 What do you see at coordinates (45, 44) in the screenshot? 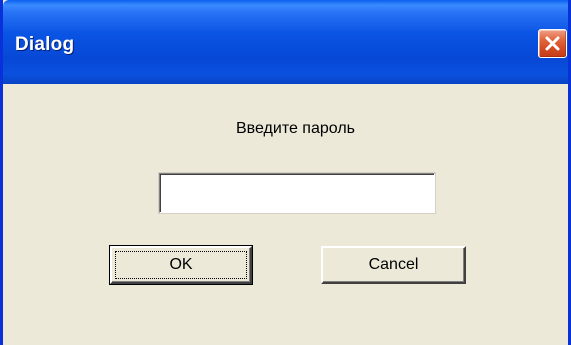
I see `window-title: Dialog` at bounding box center [45, 44].